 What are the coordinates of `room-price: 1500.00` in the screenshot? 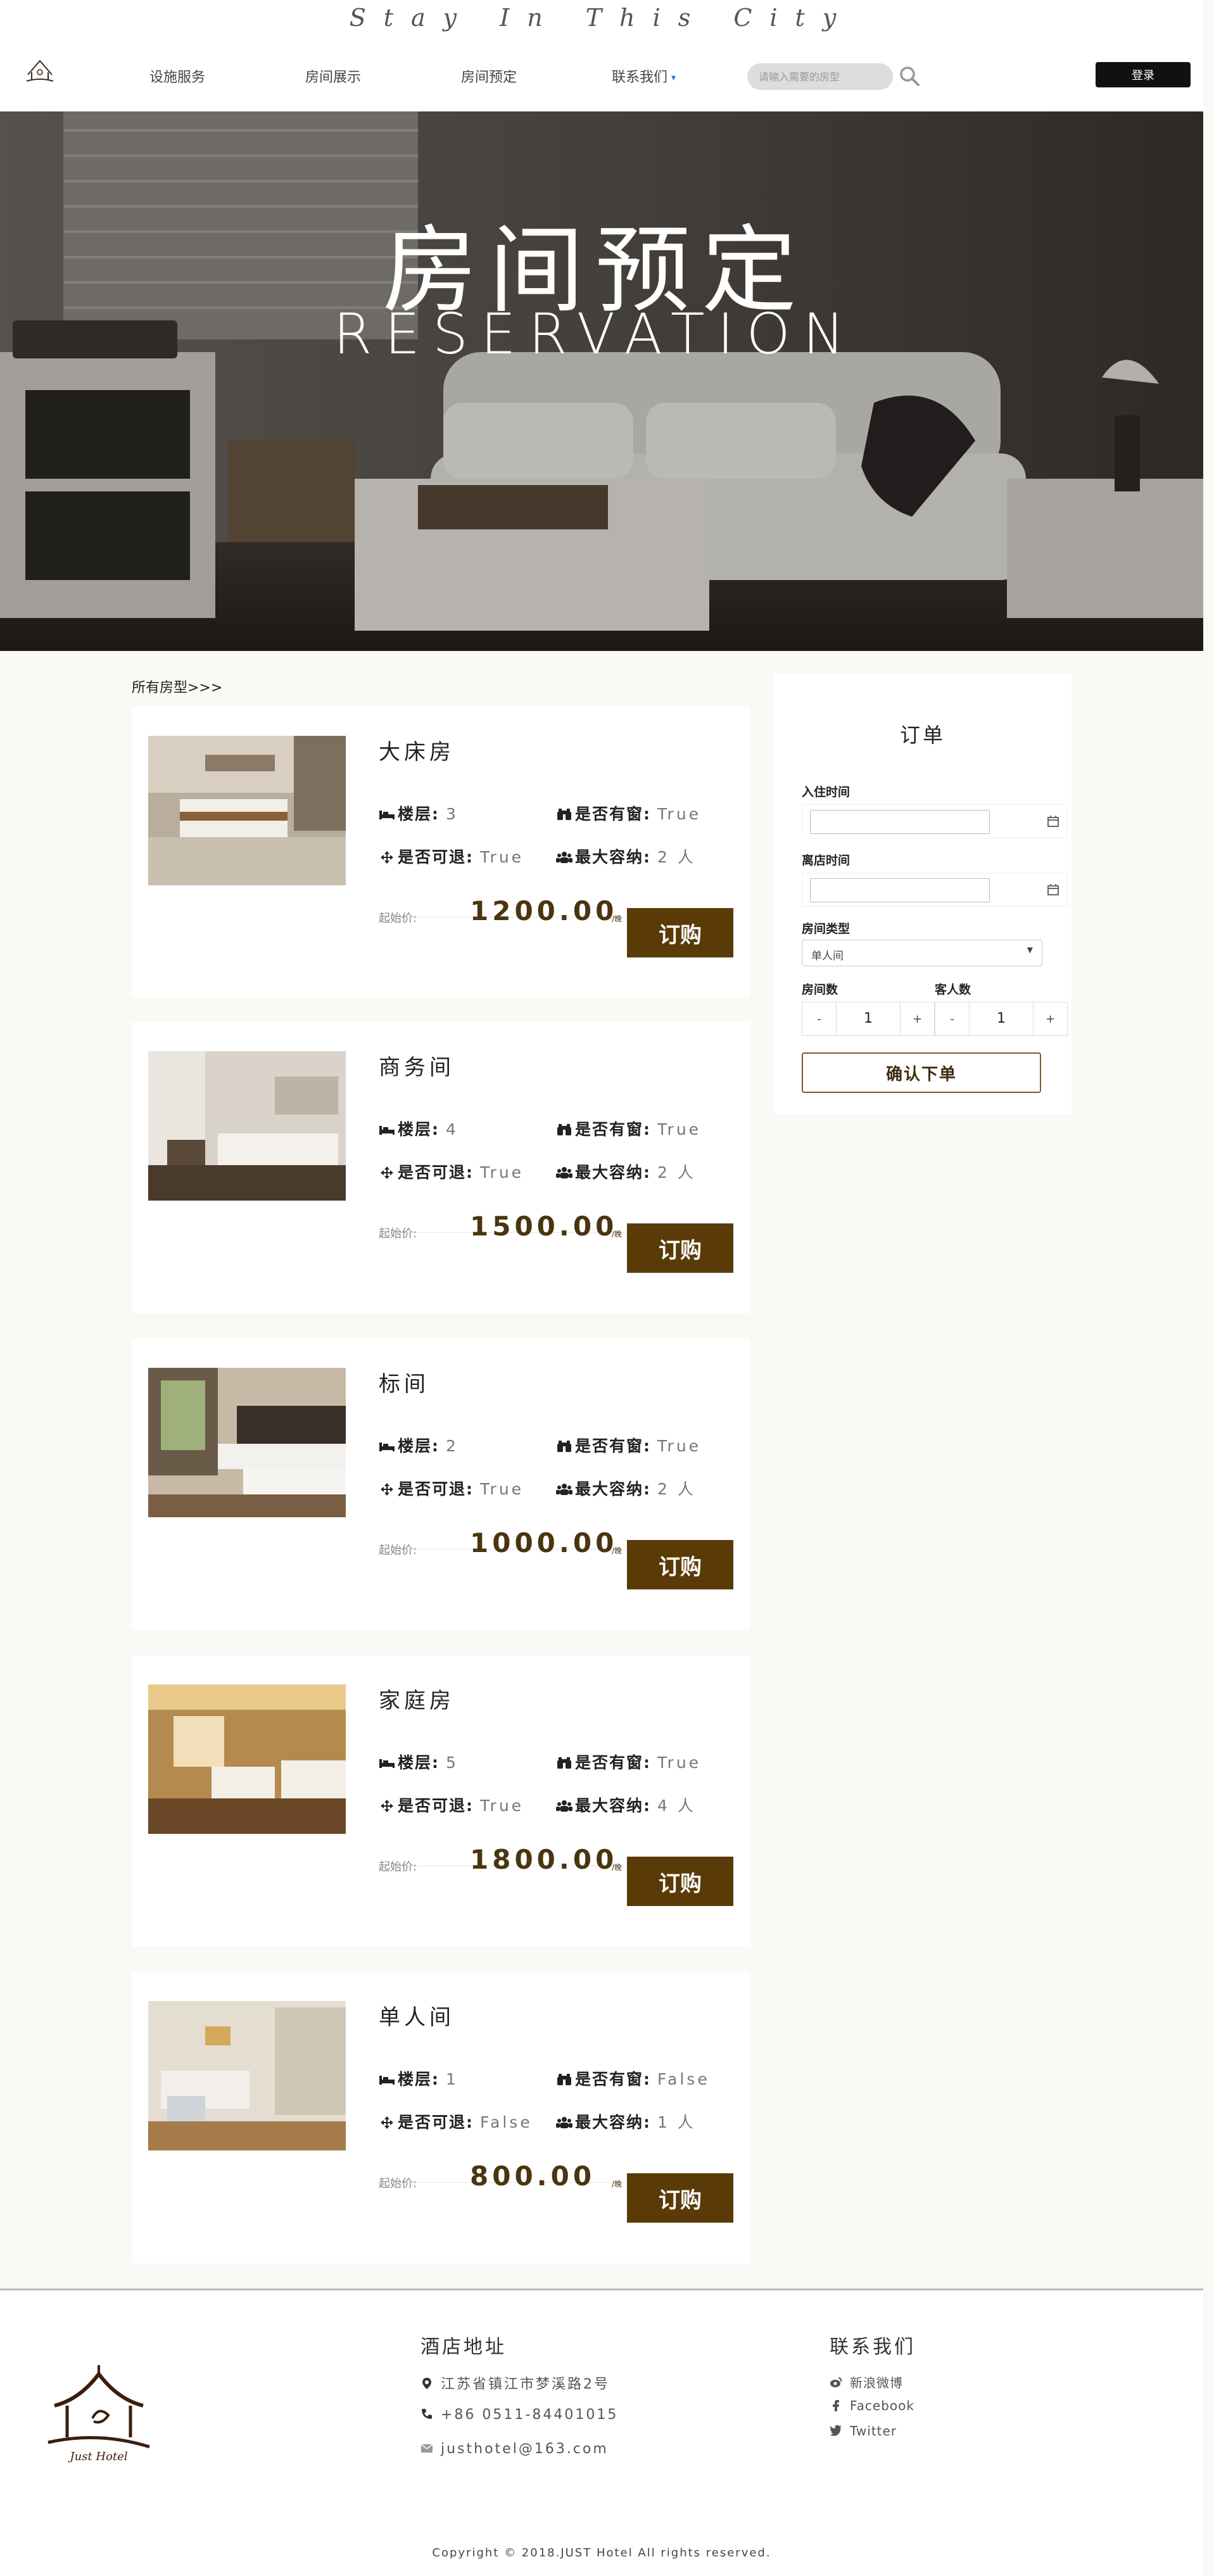 It's located at (544, 1226).